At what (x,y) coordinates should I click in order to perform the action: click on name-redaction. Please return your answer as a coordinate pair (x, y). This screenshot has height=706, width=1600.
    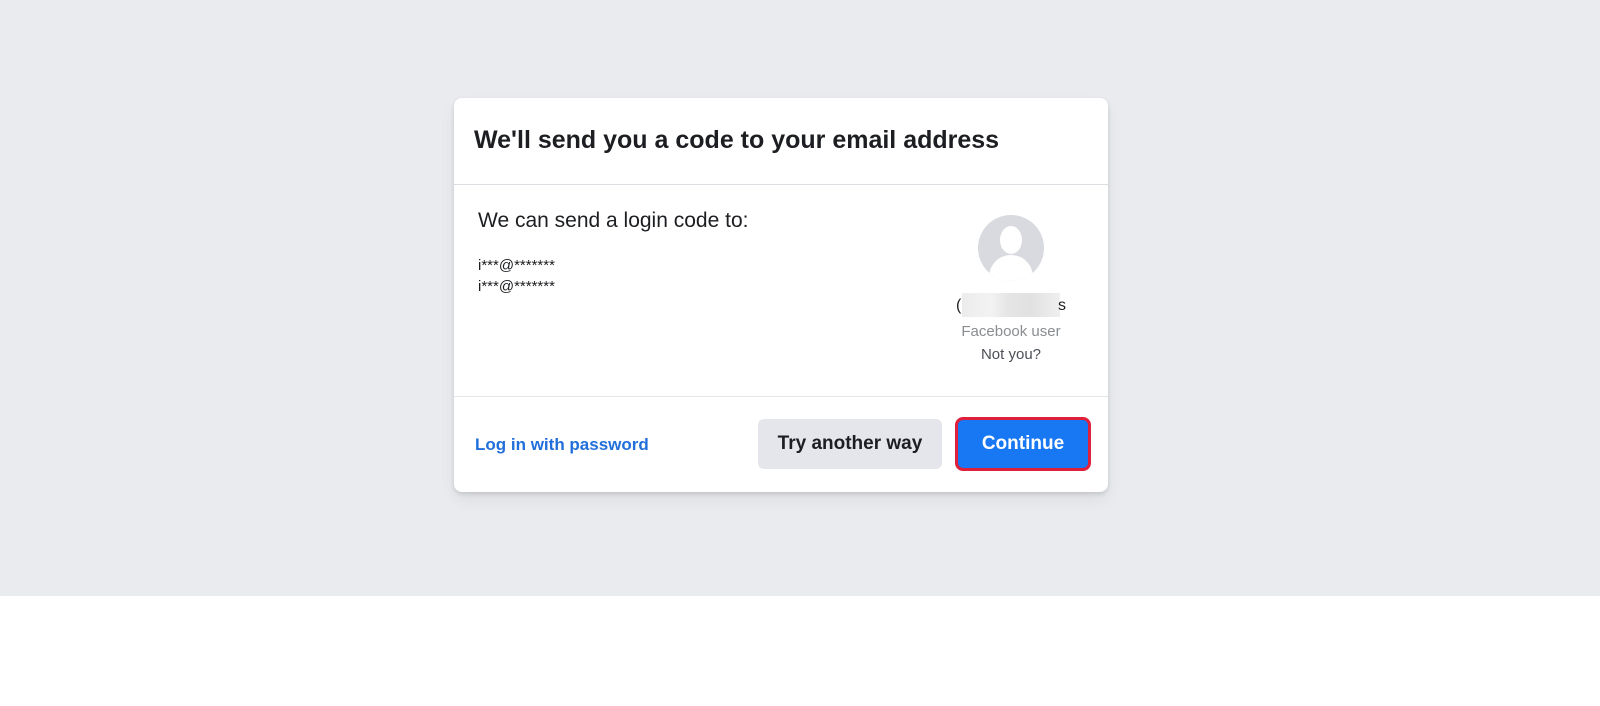
    Looking at the image, I should click on (1011, 305).